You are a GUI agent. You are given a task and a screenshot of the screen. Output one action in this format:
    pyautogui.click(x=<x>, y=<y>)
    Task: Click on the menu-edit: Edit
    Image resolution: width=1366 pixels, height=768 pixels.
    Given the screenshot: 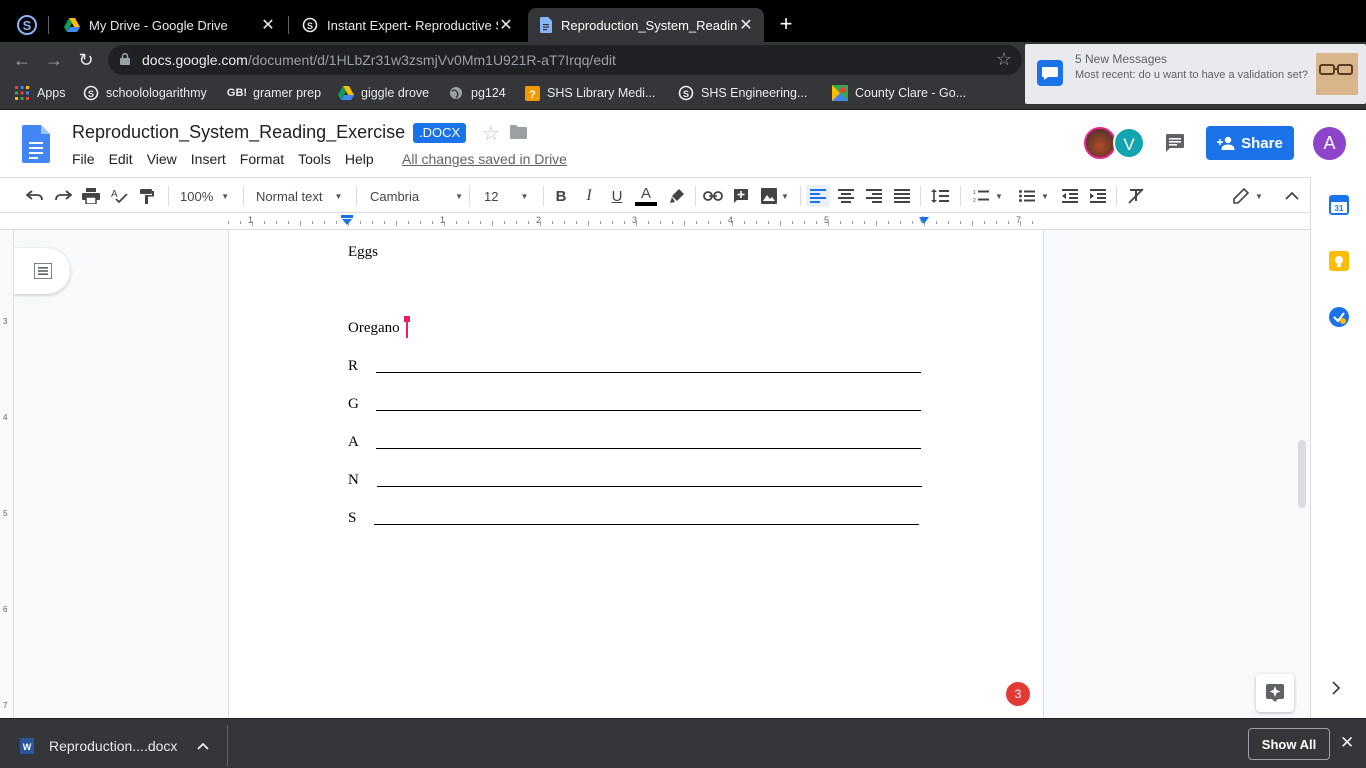 What is the action you would take?
    pyautogui.click(x=121, y=159)
    